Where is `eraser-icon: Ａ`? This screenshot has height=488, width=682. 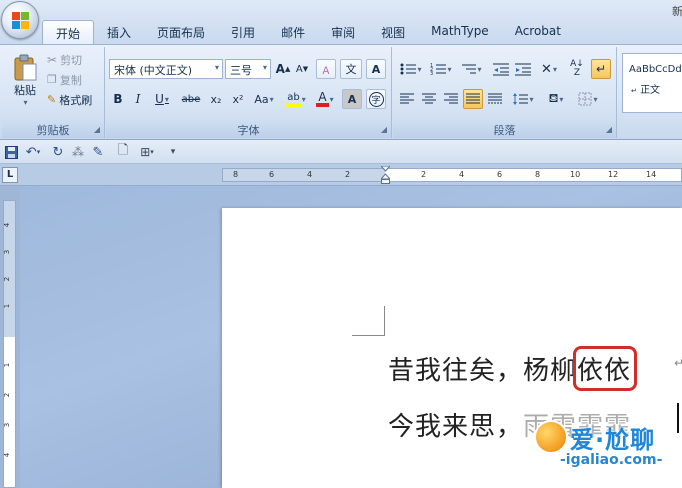
eraser-icon: Ａ is located at coordinates (326, 71).